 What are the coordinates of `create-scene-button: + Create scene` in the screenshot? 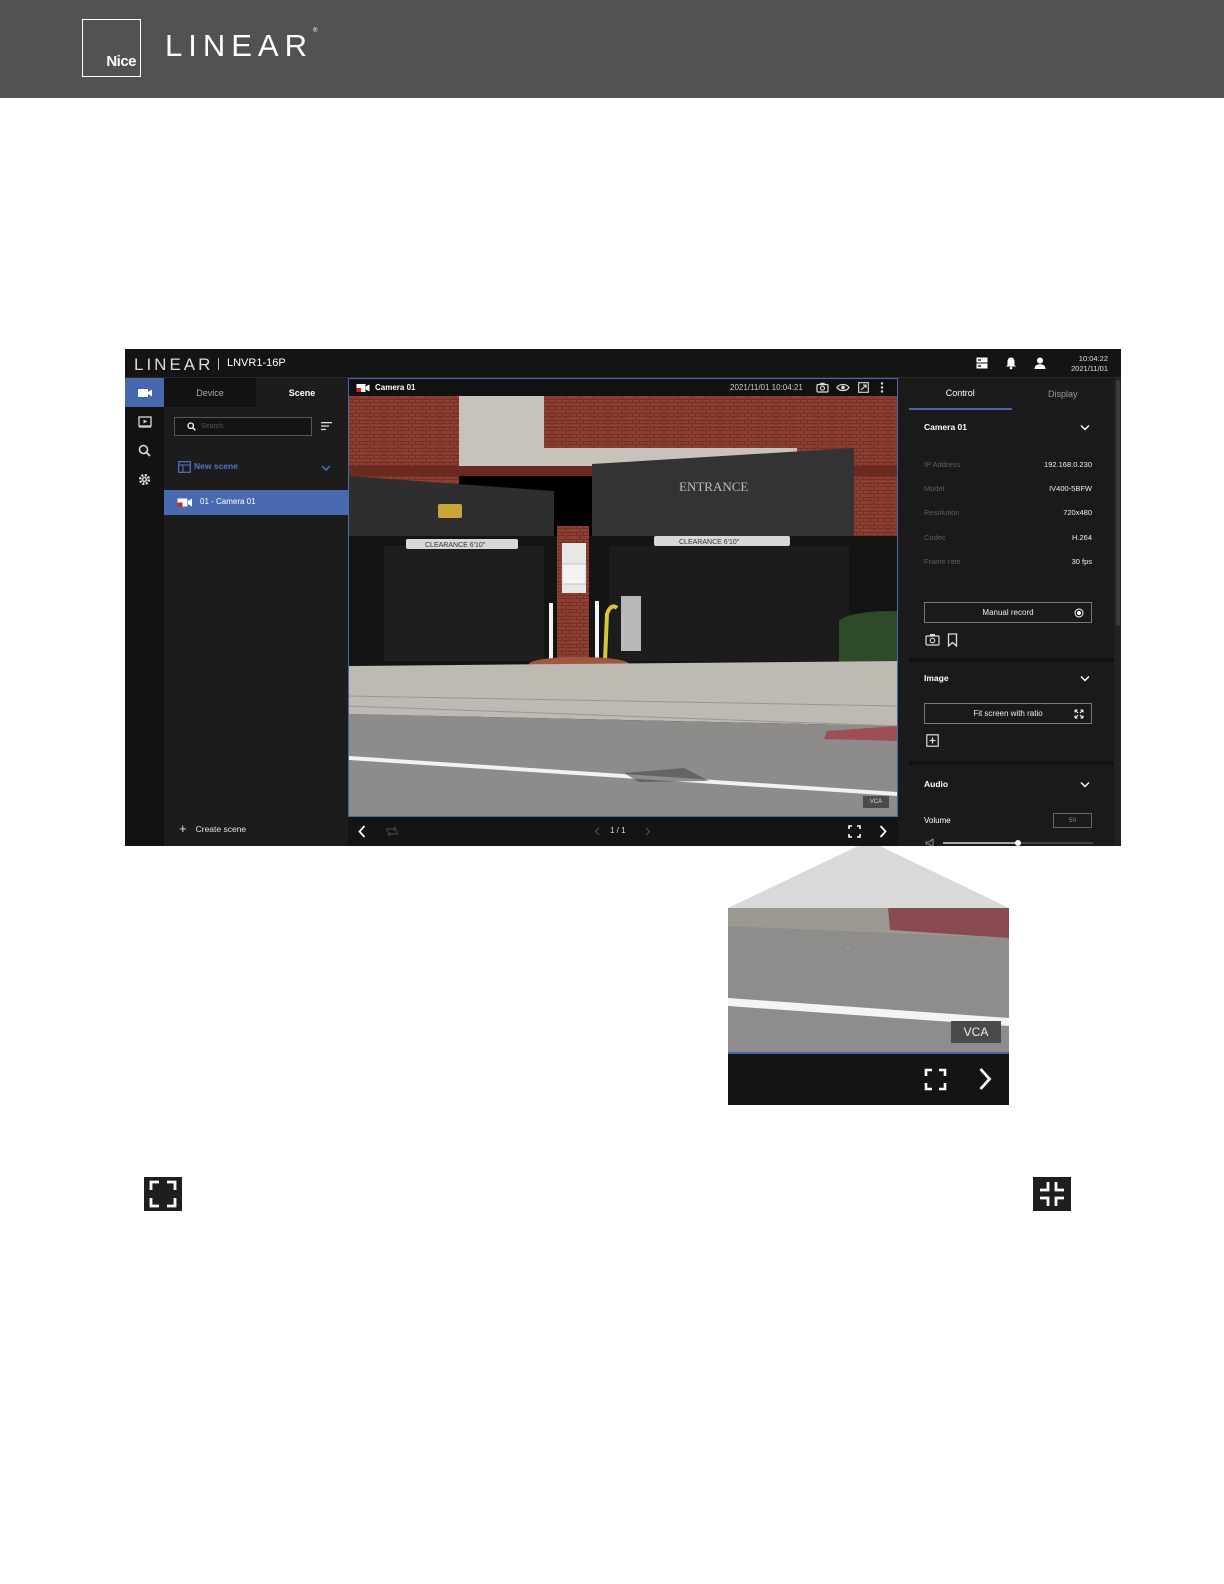 It's located at (213, 828).